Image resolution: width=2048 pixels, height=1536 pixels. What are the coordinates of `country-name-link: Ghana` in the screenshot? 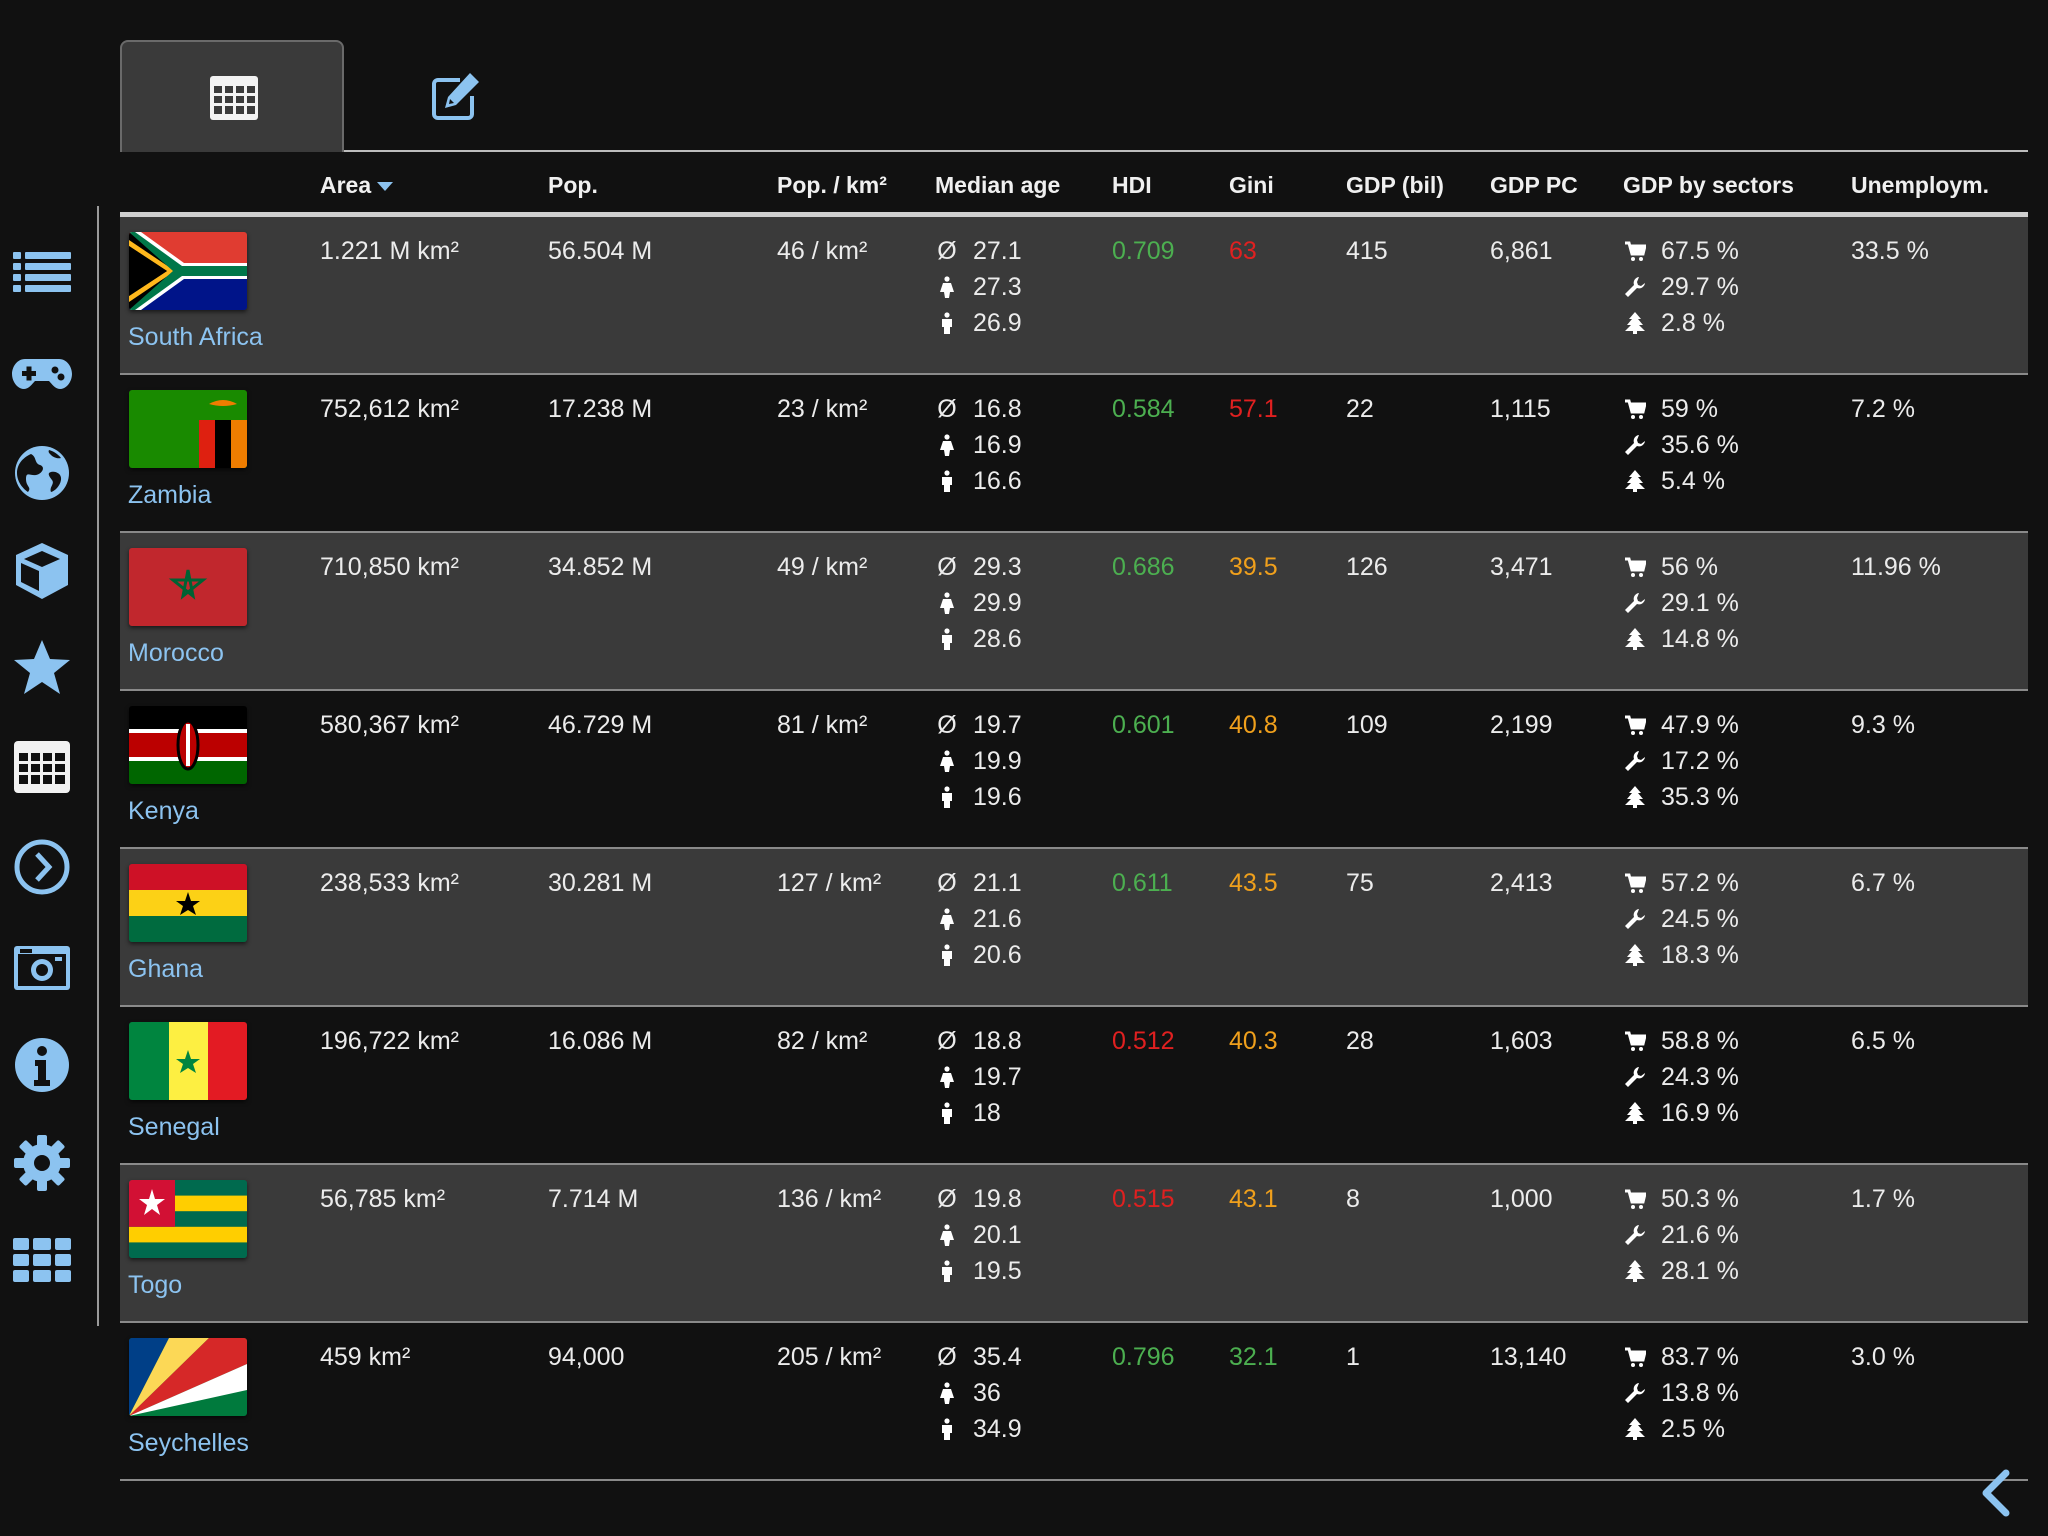 It's located at (165, 969).